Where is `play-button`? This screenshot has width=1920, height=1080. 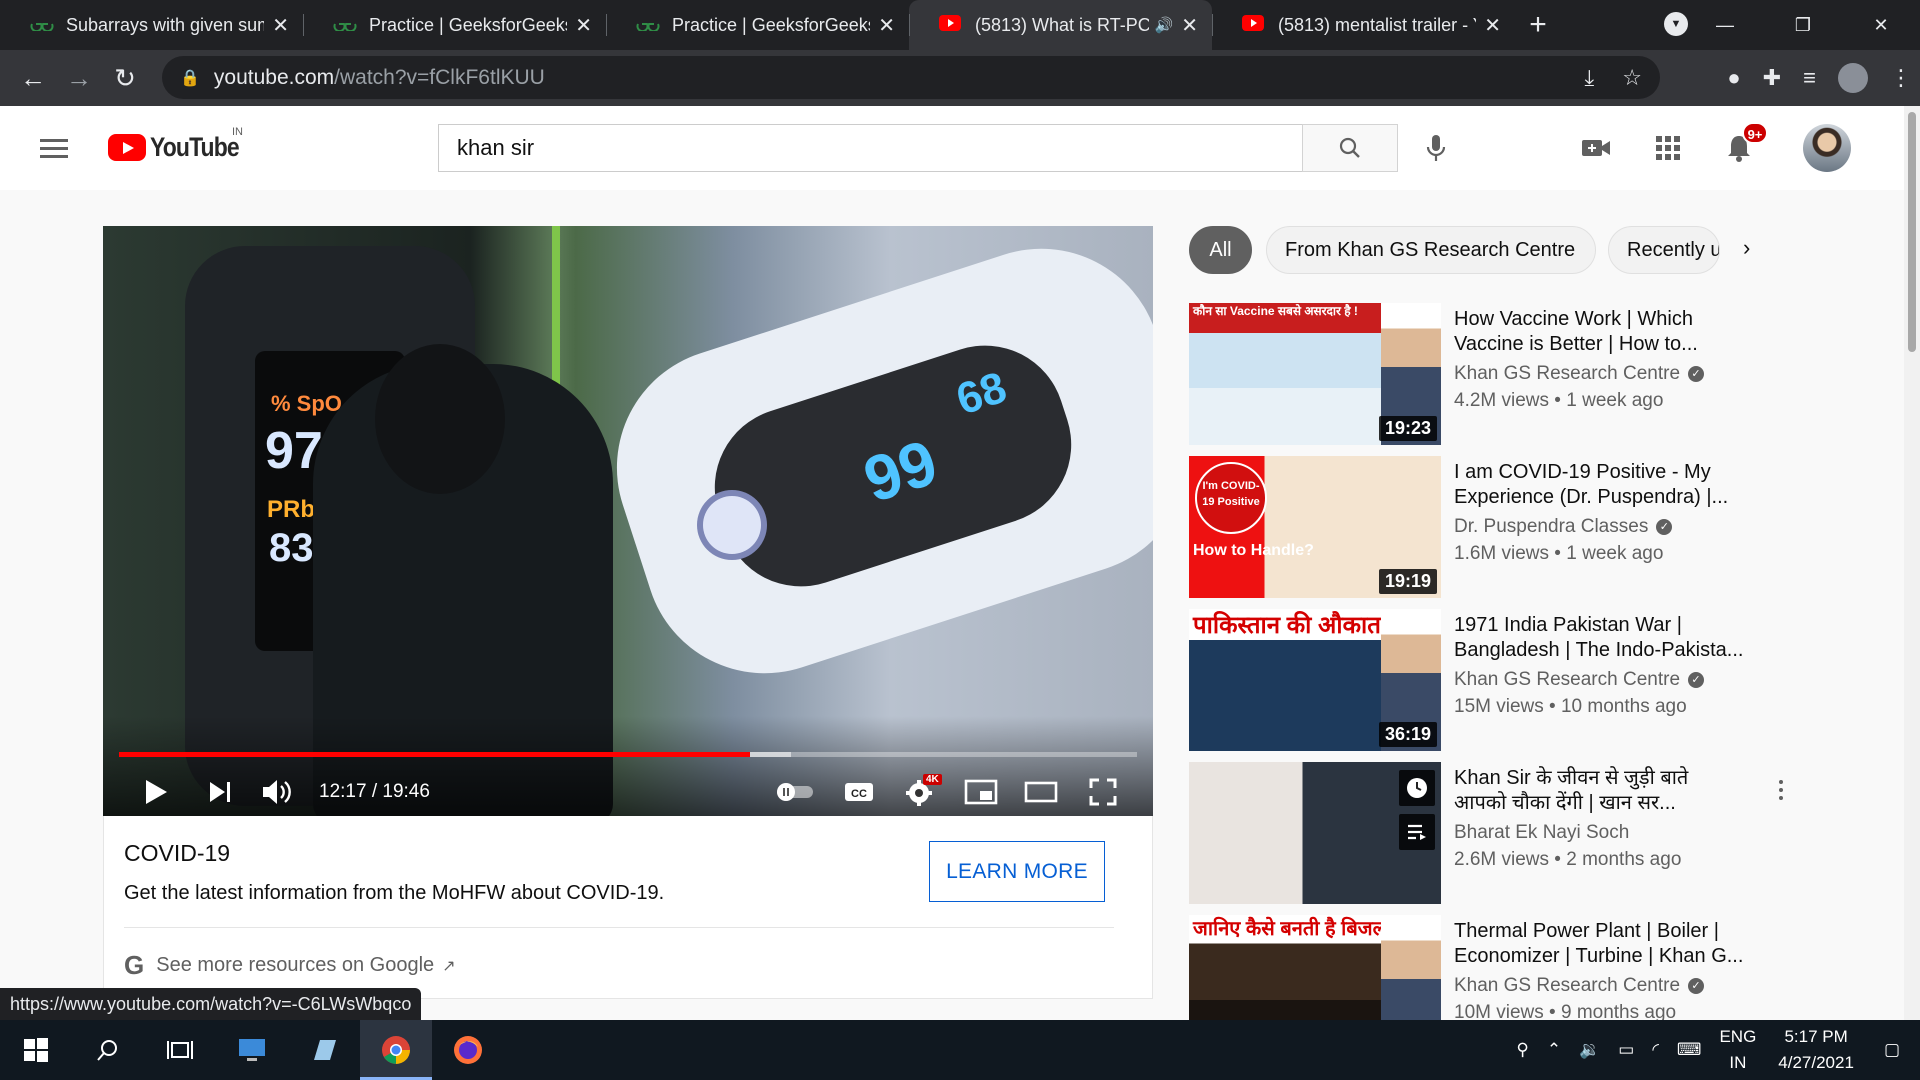
play-button is located at coordinates (156, 792).